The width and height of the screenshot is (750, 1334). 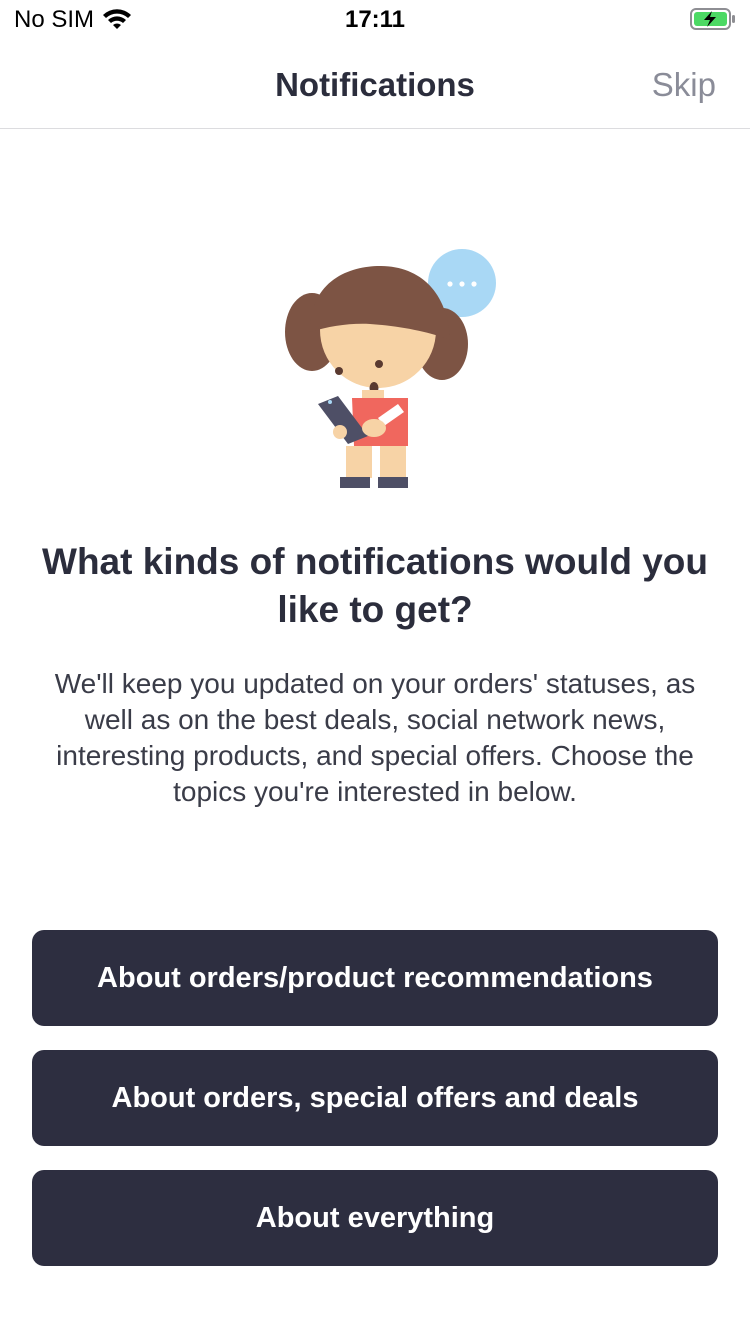 I want to click on page-title: Notifications, so click(x=375, y=84).